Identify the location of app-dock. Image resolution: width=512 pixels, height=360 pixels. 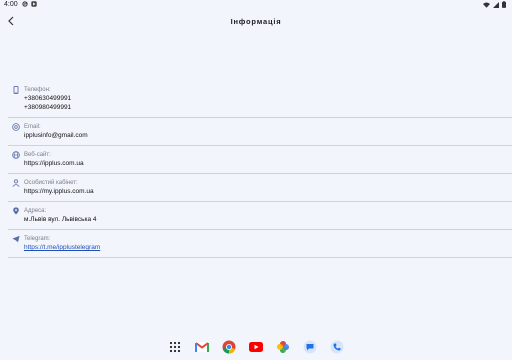
(256, 346).